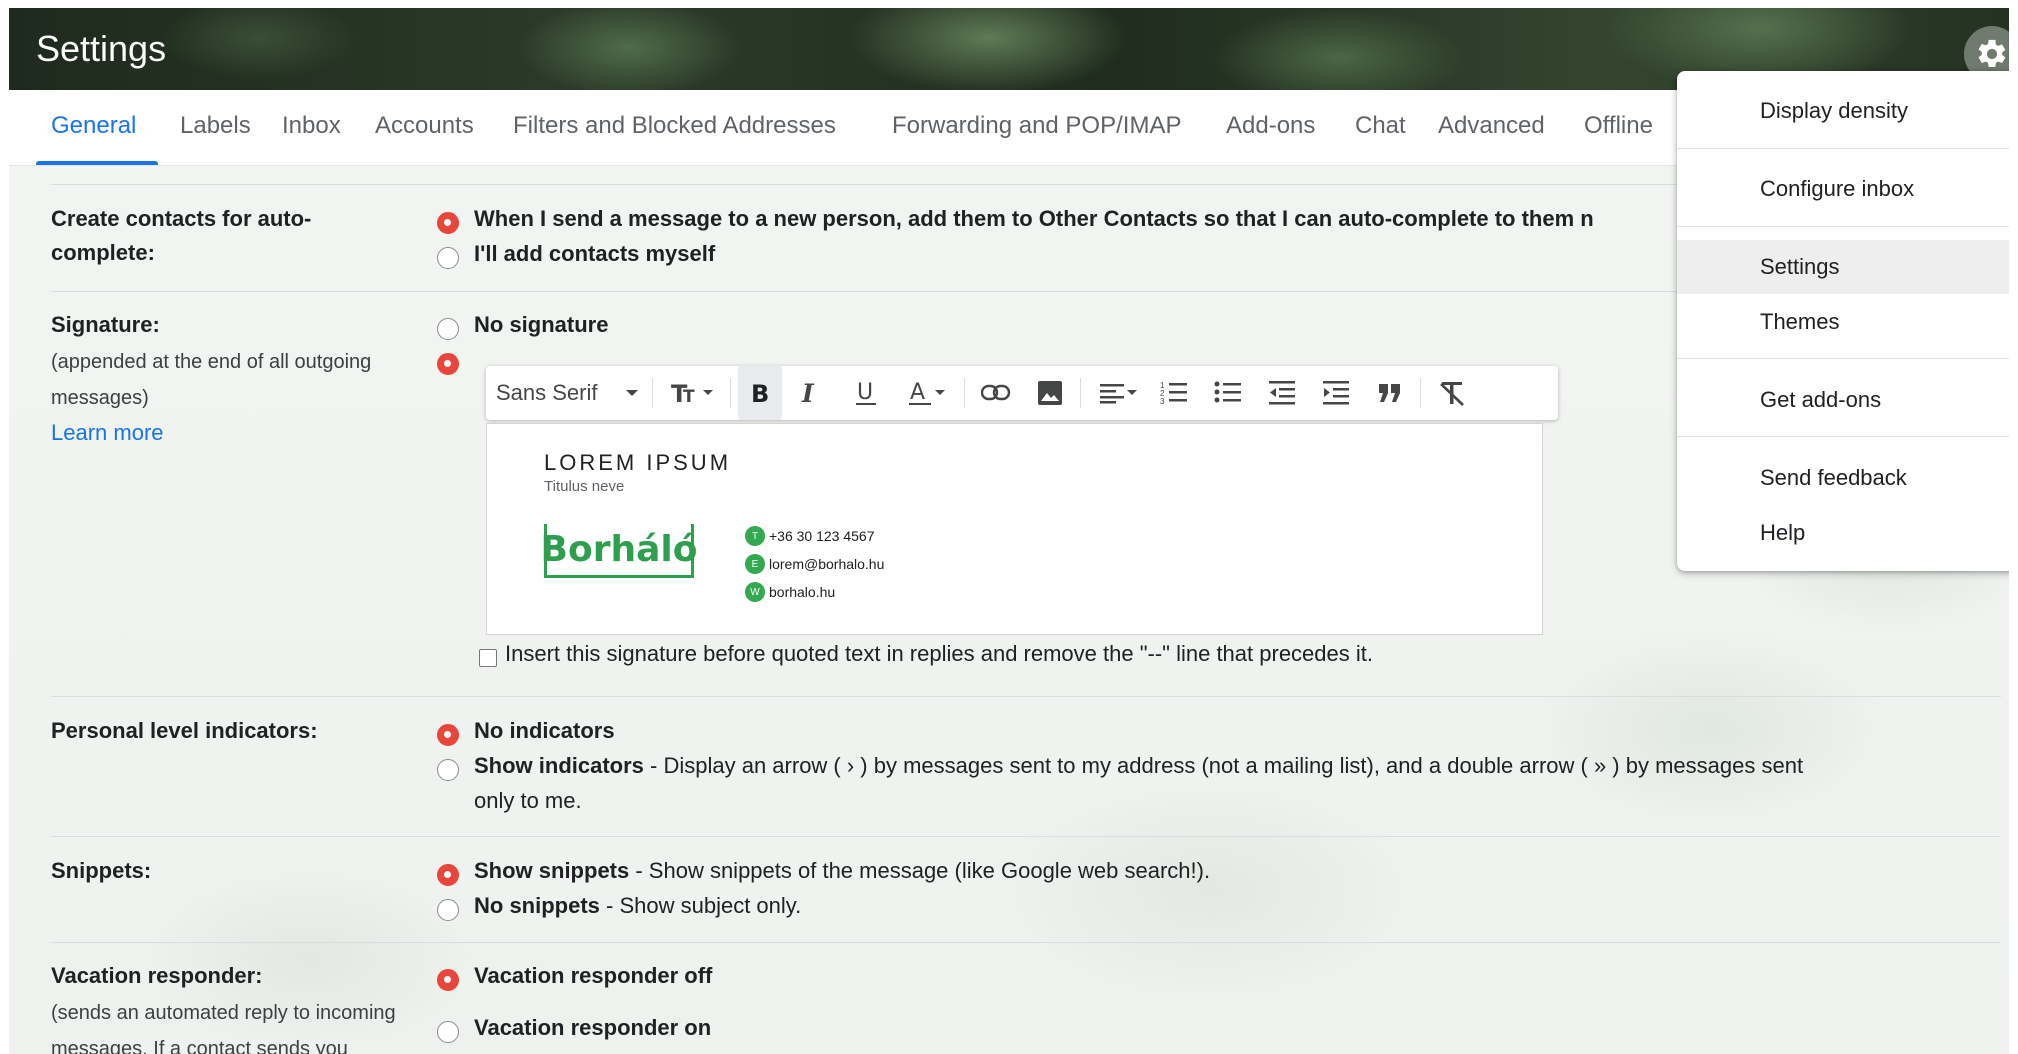 Image resolution: width=2018 pixels, height=1054 pixels. I want to click on font-size-button: TT, so click(693, 393).